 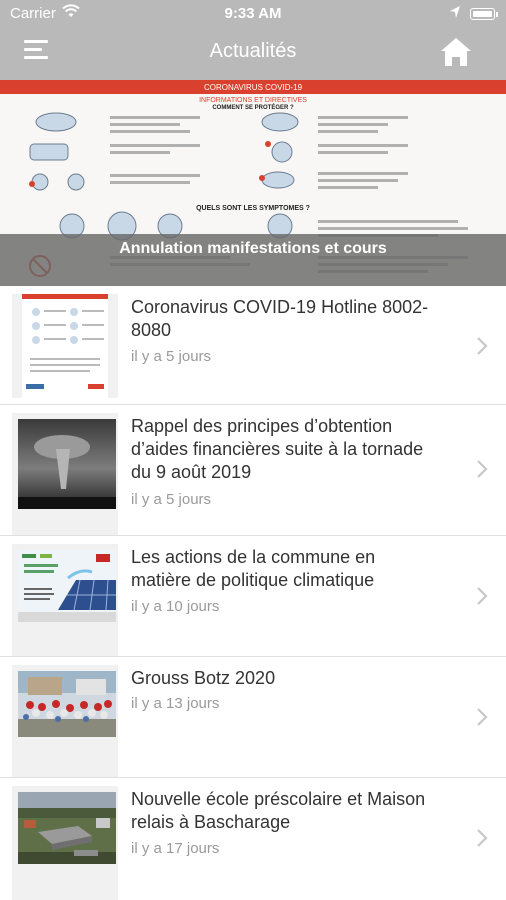 What do you see at coordinates (253, 717) in the screenshot?
I see `news-item: Grouss Botz 2020 il y a 13 jours` at bounding box center [253, 717].